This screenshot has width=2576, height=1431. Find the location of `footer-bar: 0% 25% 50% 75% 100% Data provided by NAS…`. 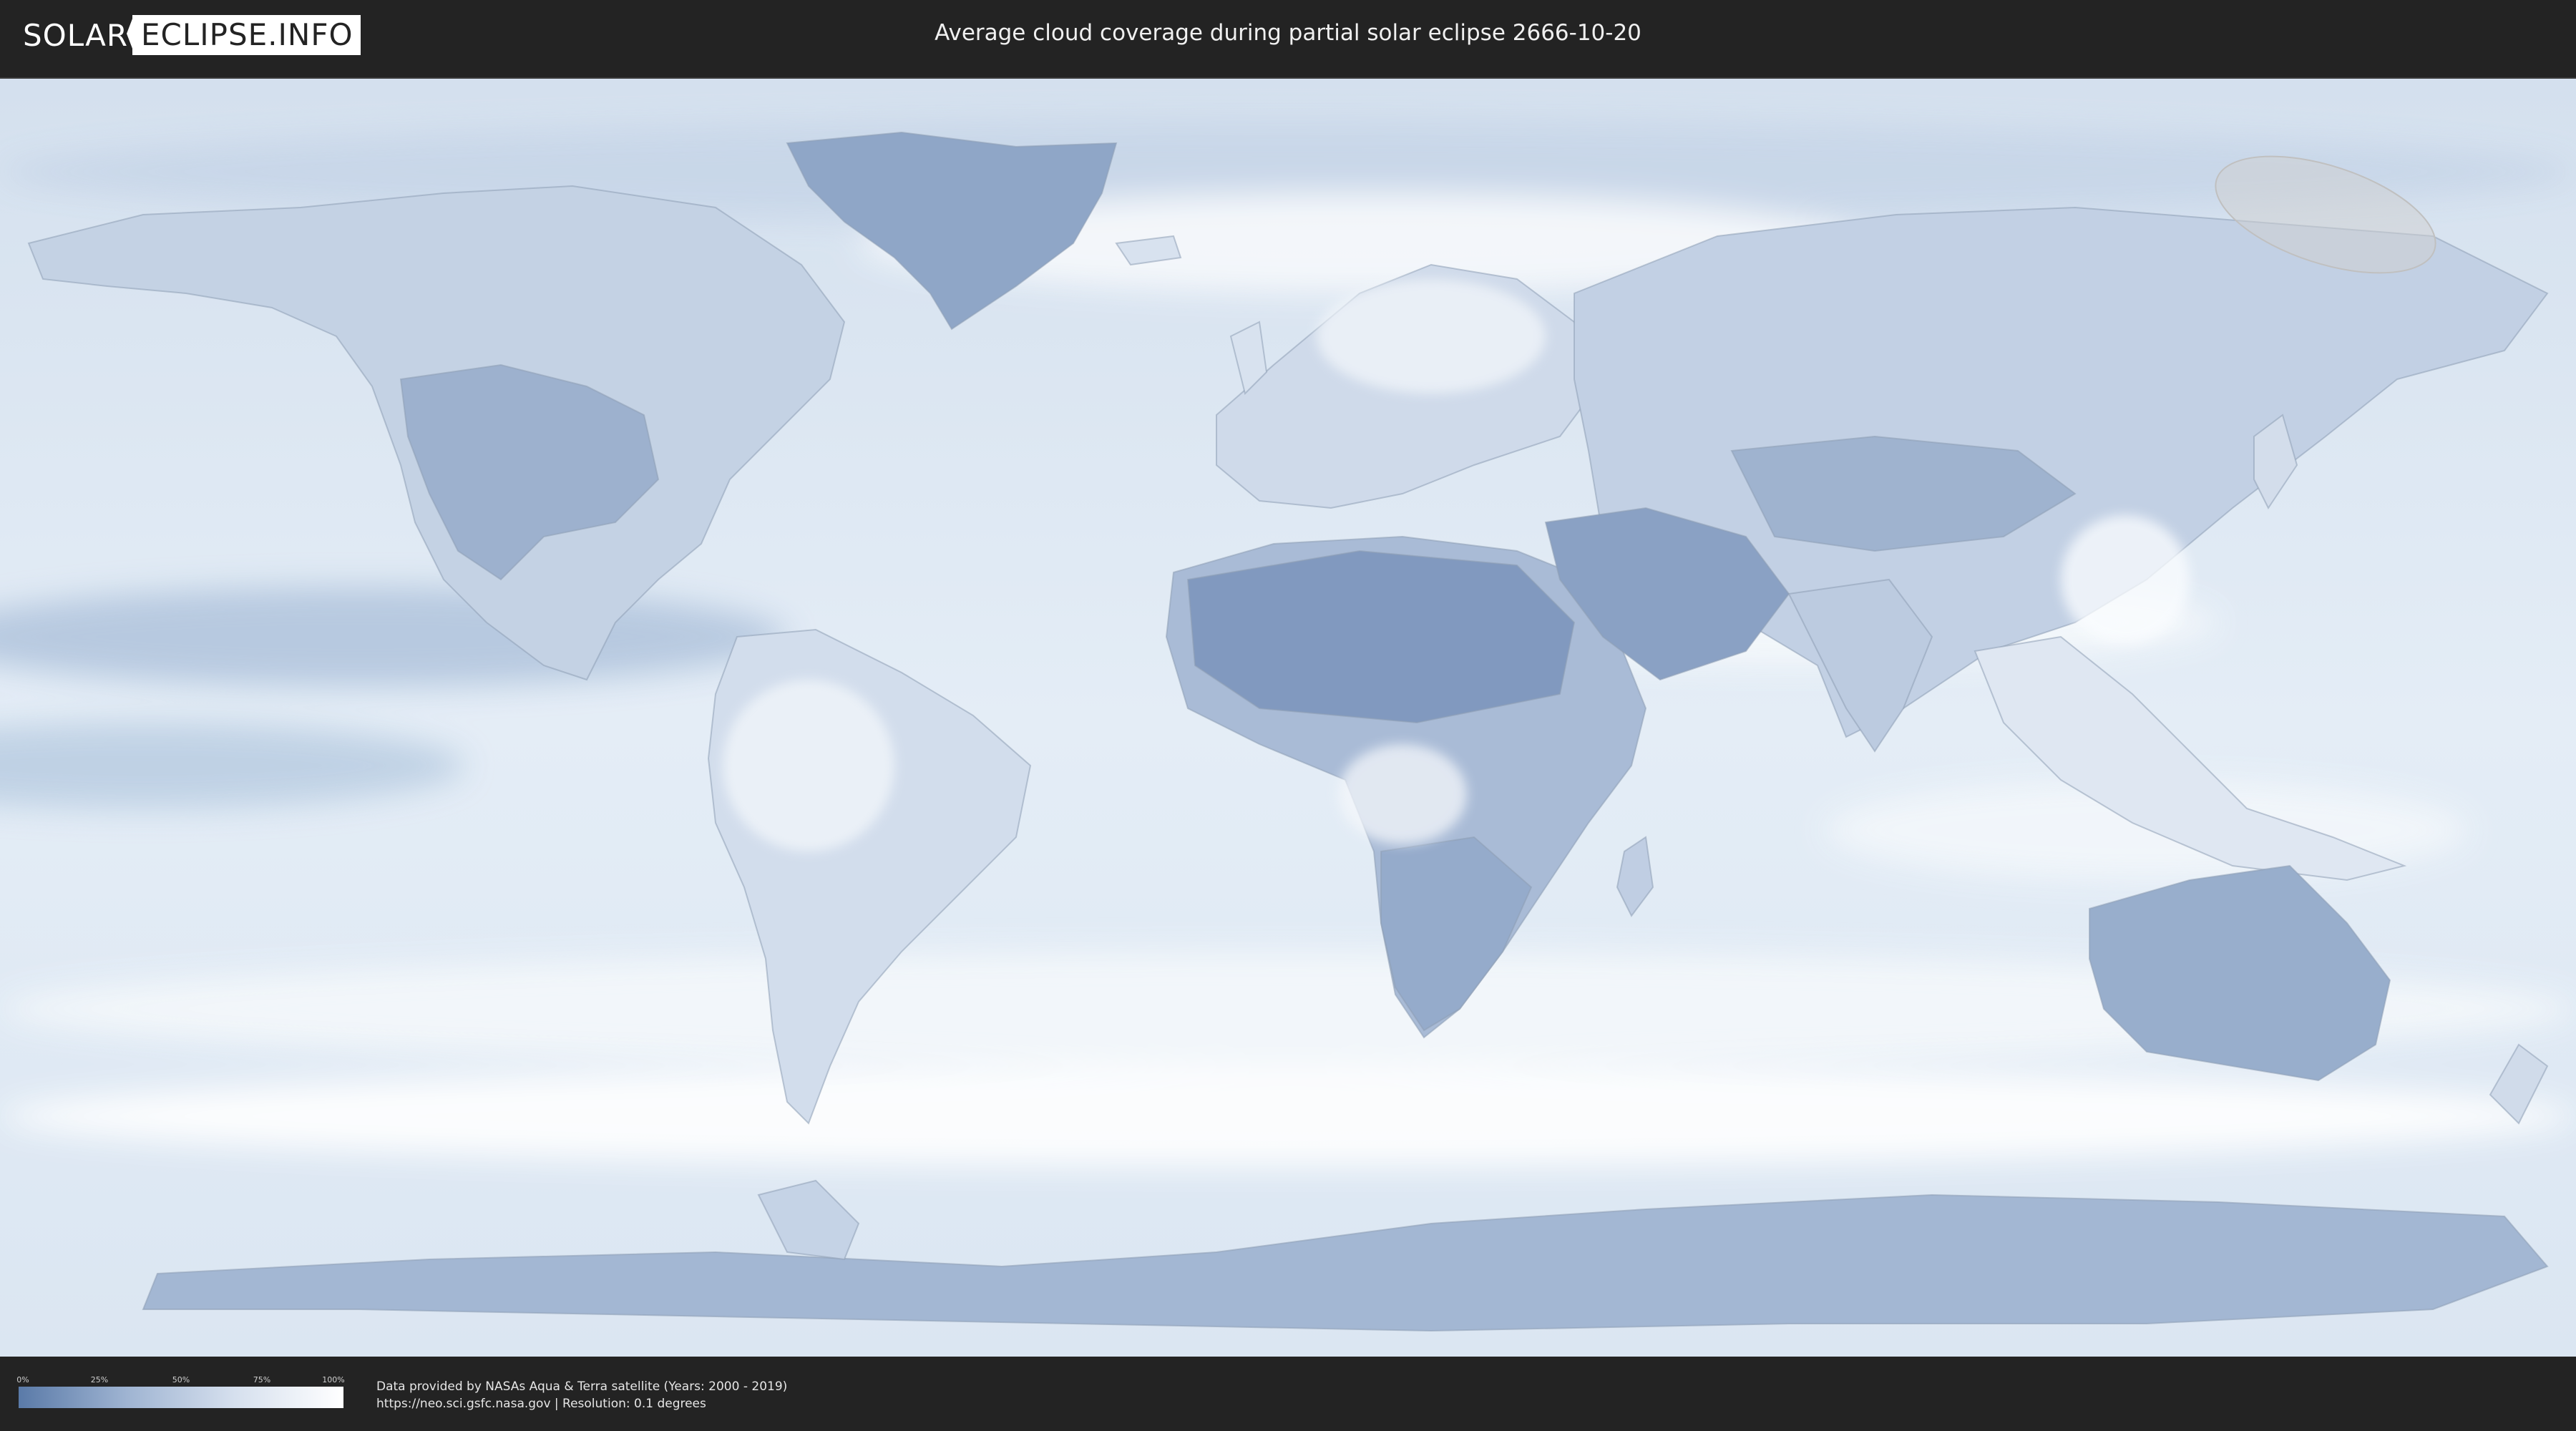

footer-bar: 0% 25% 50% 75% 100% Data provided by NAS… is located at coordinates (1288, 1394).